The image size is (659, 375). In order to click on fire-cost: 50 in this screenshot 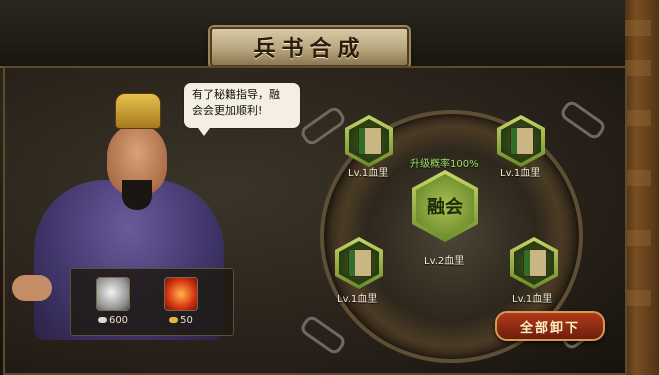, I will do `click(181, 301)`.